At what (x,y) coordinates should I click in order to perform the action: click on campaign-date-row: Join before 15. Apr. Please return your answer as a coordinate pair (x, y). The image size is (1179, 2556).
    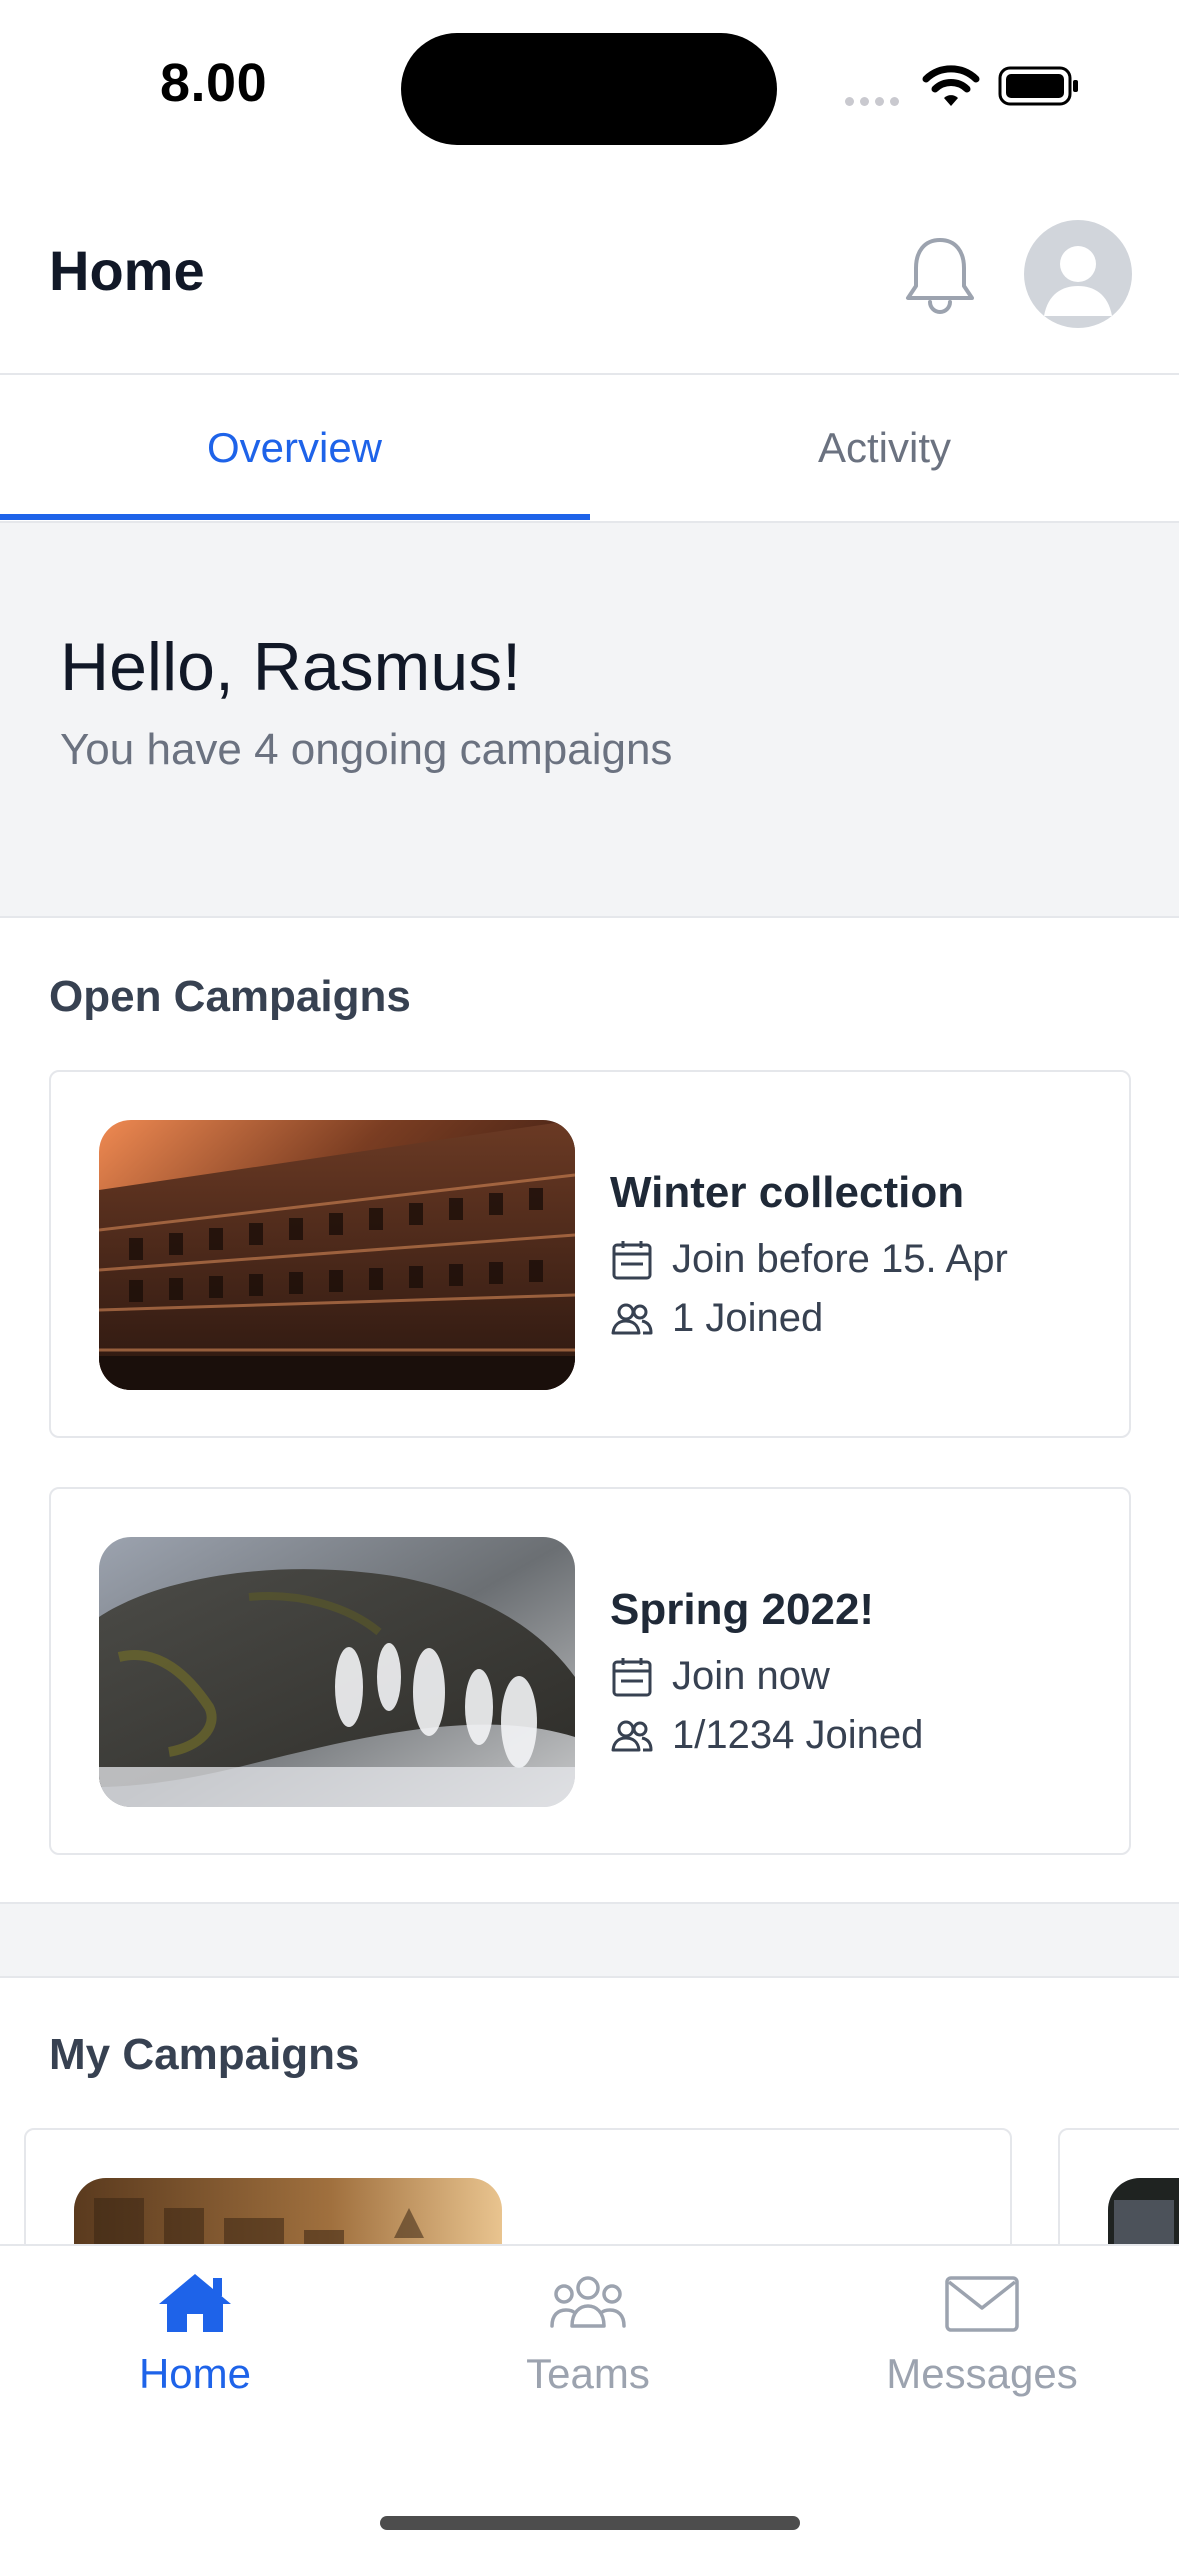
    Looking at the image, I should click on (809, 1259).